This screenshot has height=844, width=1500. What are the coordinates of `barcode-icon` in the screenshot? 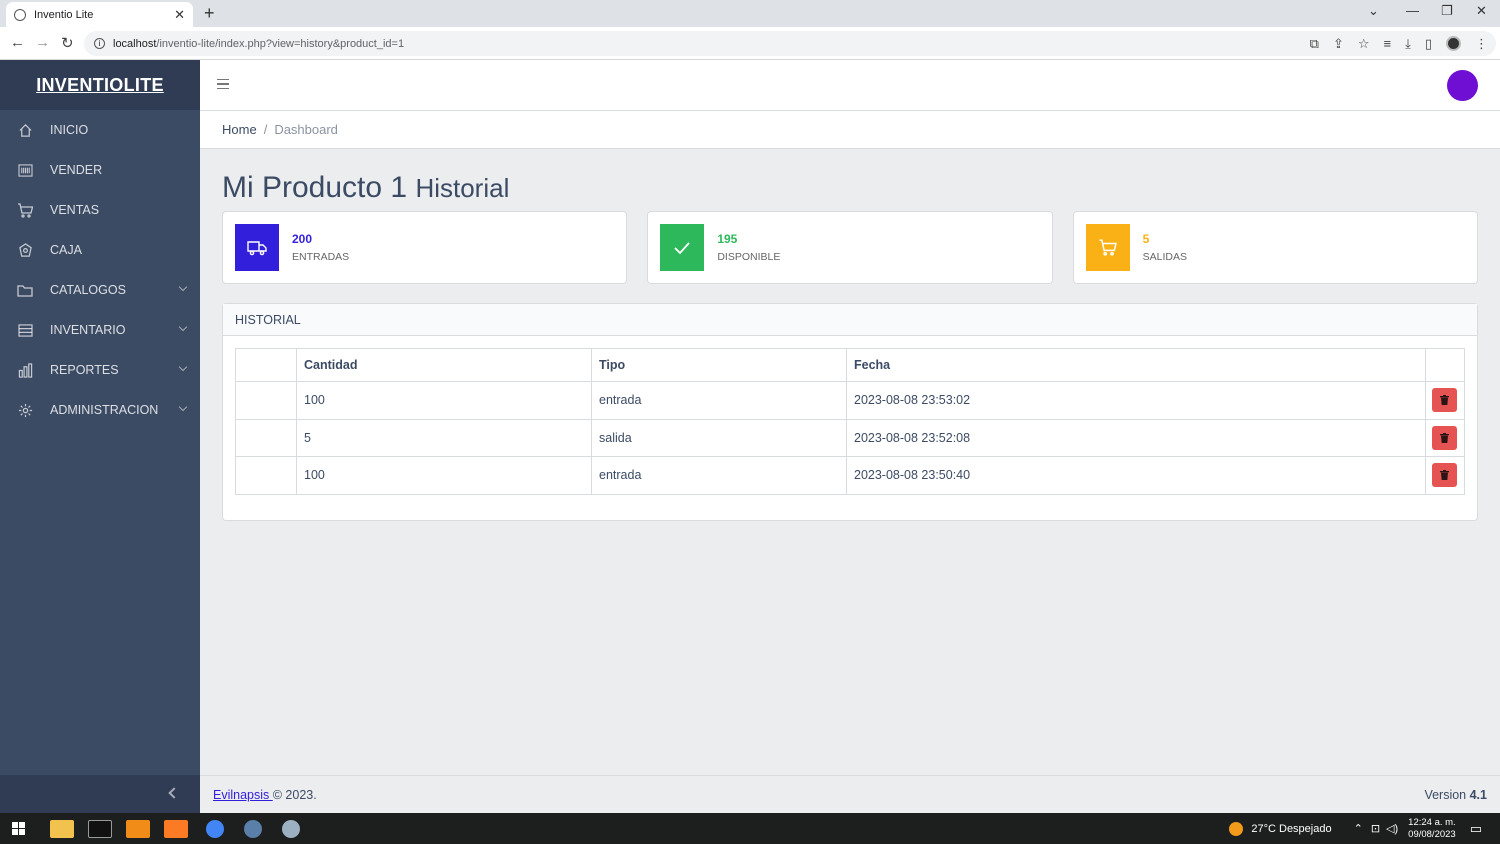 It's located at (25, 170).